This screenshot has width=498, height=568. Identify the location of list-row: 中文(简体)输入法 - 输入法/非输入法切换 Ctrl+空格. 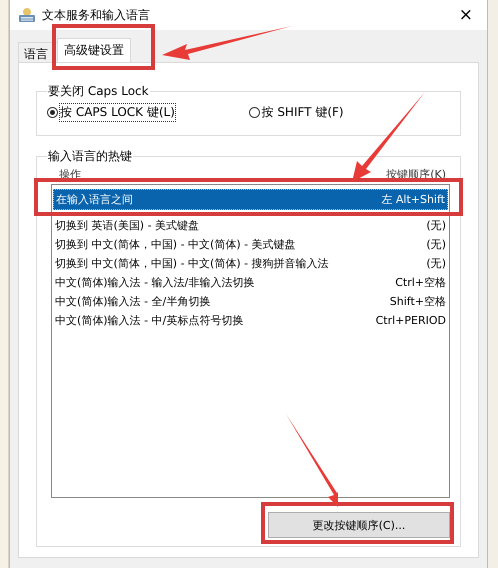
(250, 282).